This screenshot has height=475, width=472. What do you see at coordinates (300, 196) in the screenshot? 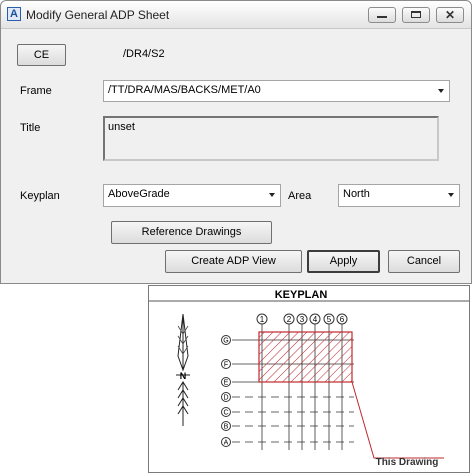
I see `area-label: Area` at bounding box center [300, 196].